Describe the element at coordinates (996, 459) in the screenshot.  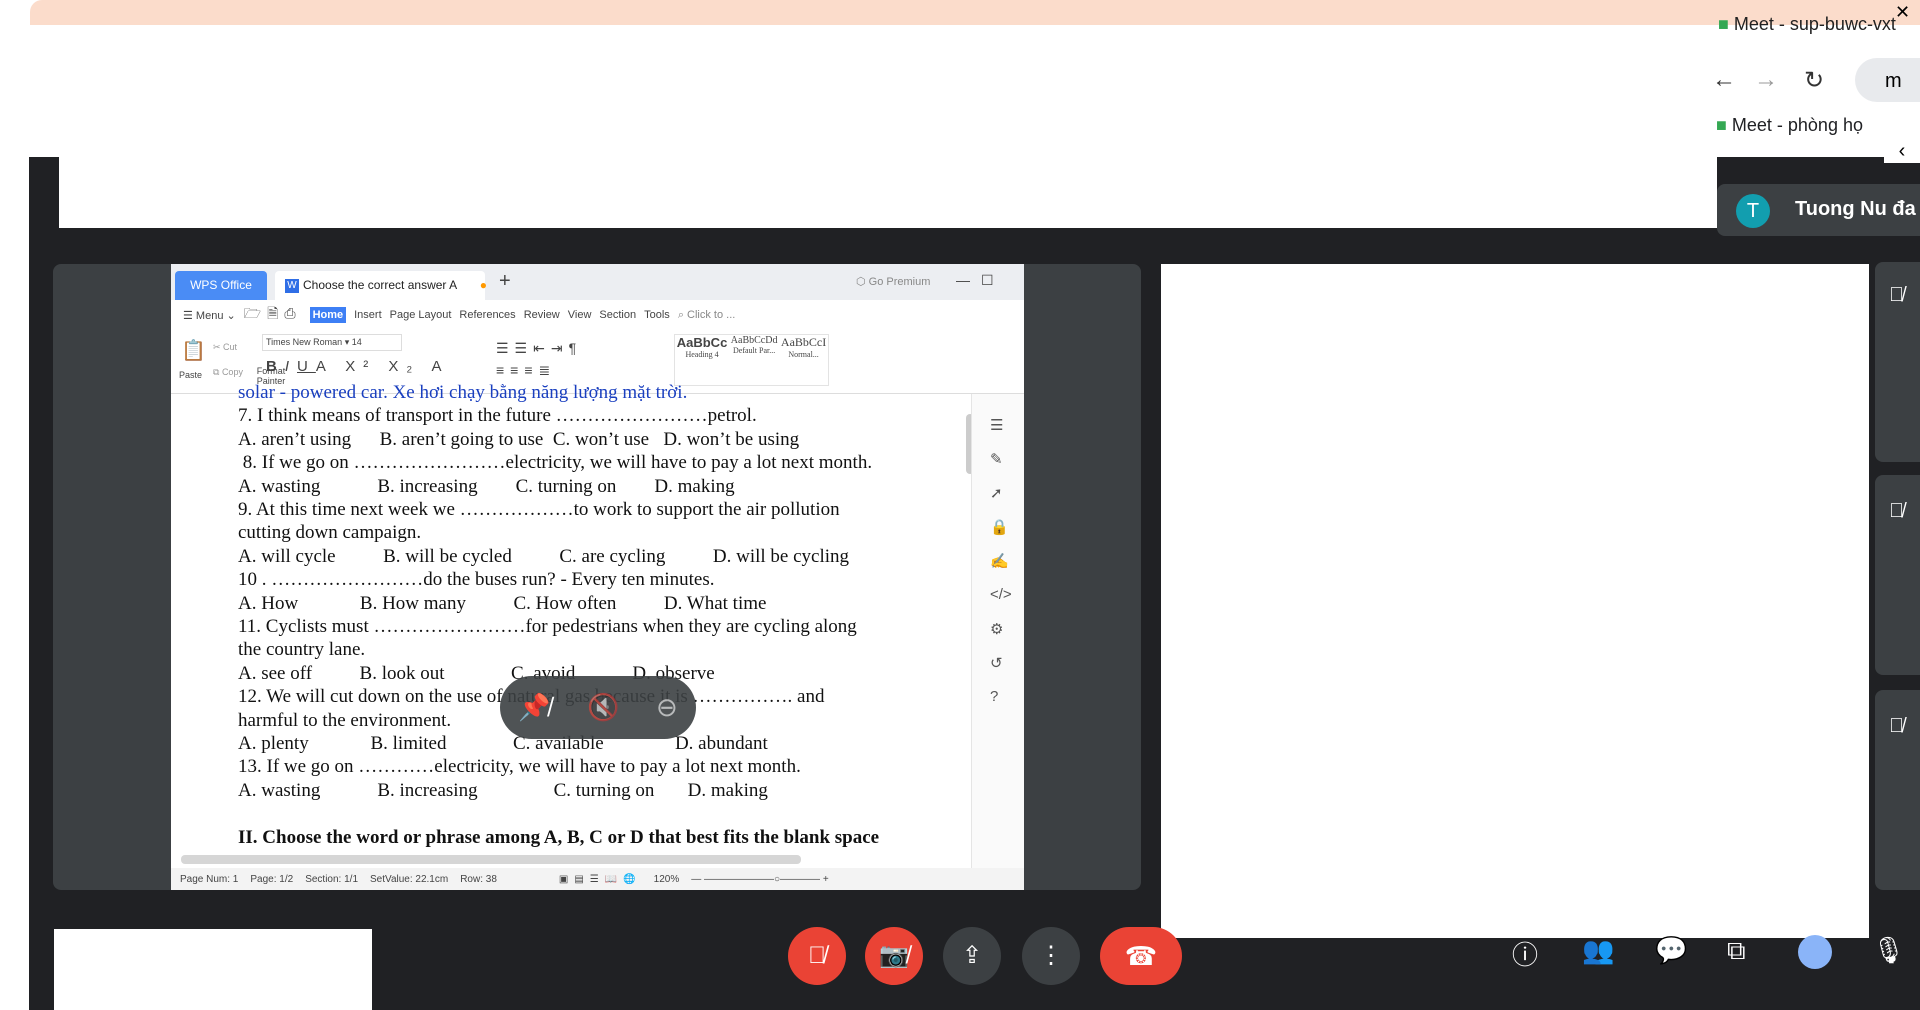
I see `edit-icon: ✎` at that location.